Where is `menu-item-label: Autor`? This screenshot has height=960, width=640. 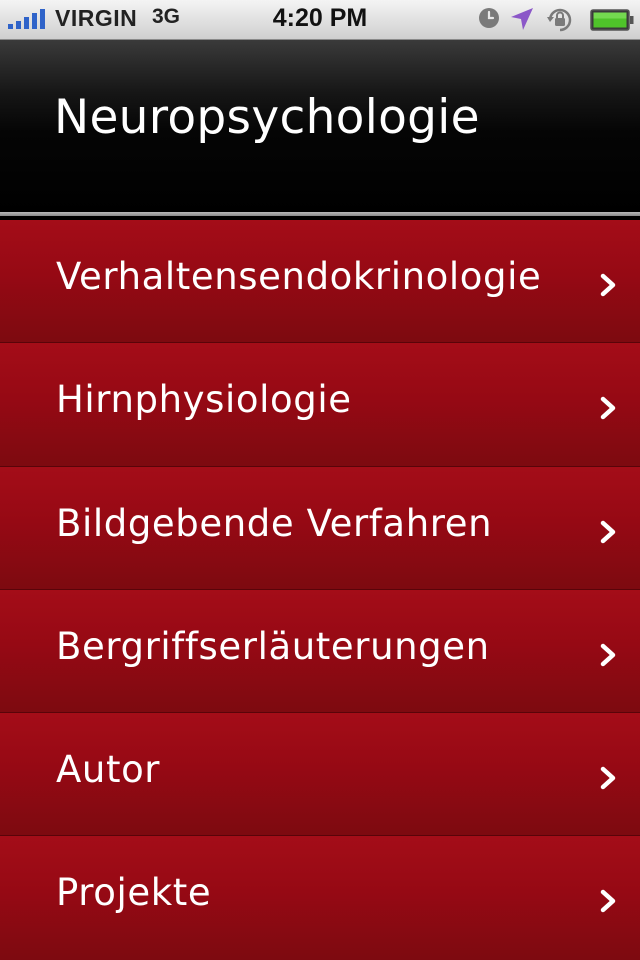
menu-item-label: Autor is located at coordinates (108, 770).